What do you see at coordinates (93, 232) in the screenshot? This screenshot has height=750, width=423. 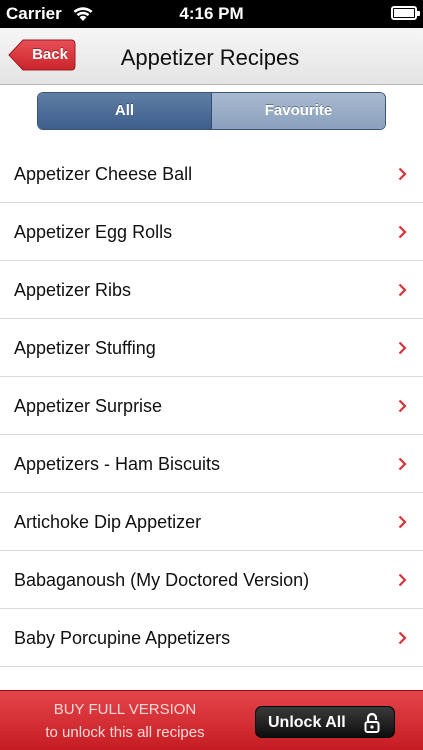 I see `recipe-title: Appetizer Egg Rolls` at bounding box center [93, 232].